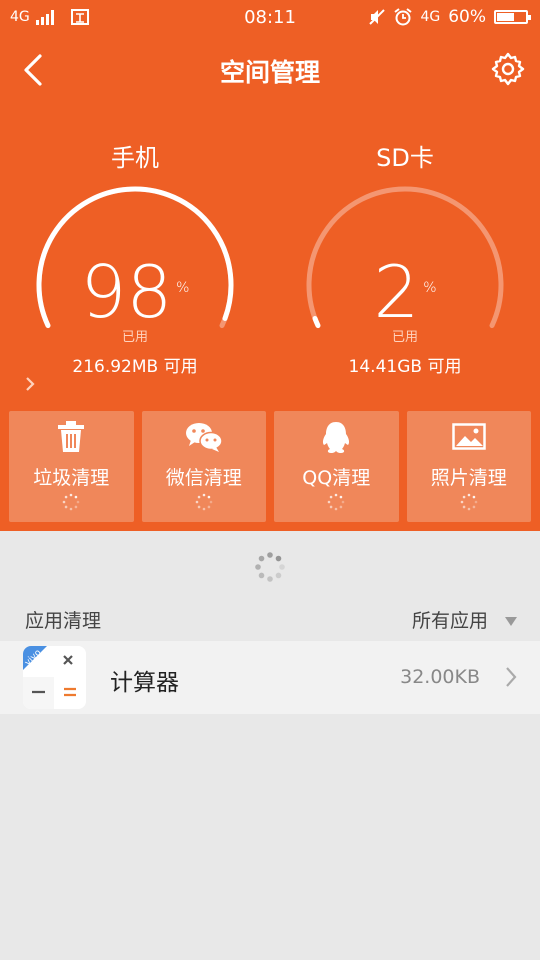 The image size is (540, 960). Describe the element at coordinates (403, 17) in the screenshot. I see `alarm-icon` at that location.